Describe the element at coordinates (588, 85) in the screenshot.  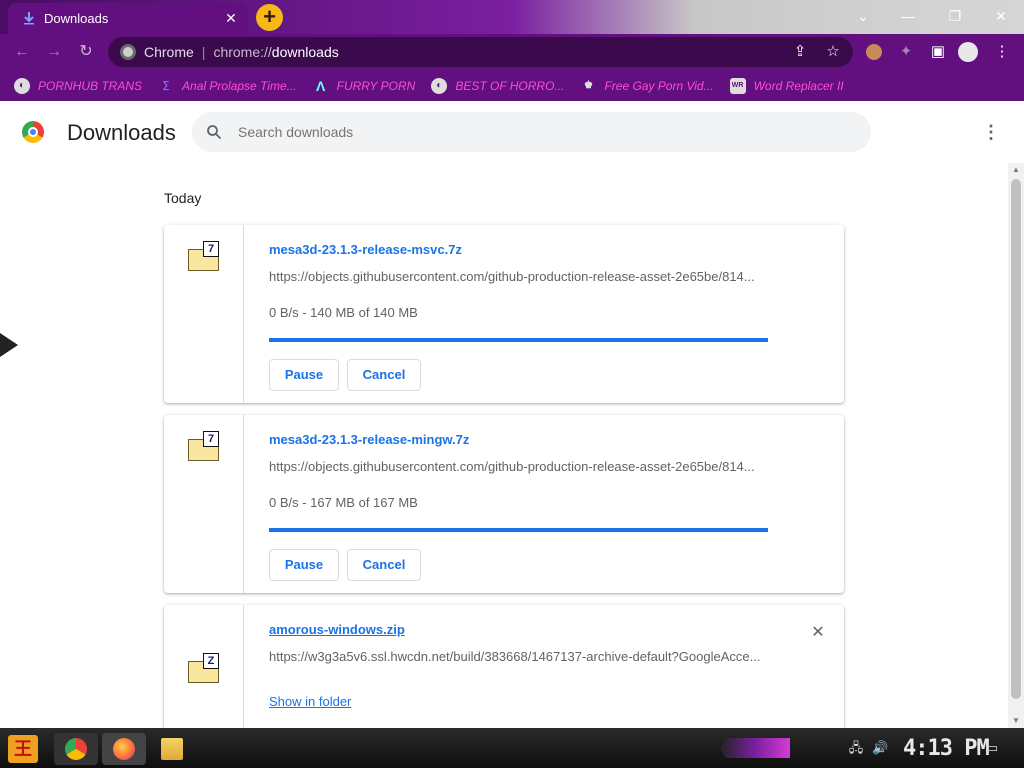
I see `badge-icon: ♚` at that location.